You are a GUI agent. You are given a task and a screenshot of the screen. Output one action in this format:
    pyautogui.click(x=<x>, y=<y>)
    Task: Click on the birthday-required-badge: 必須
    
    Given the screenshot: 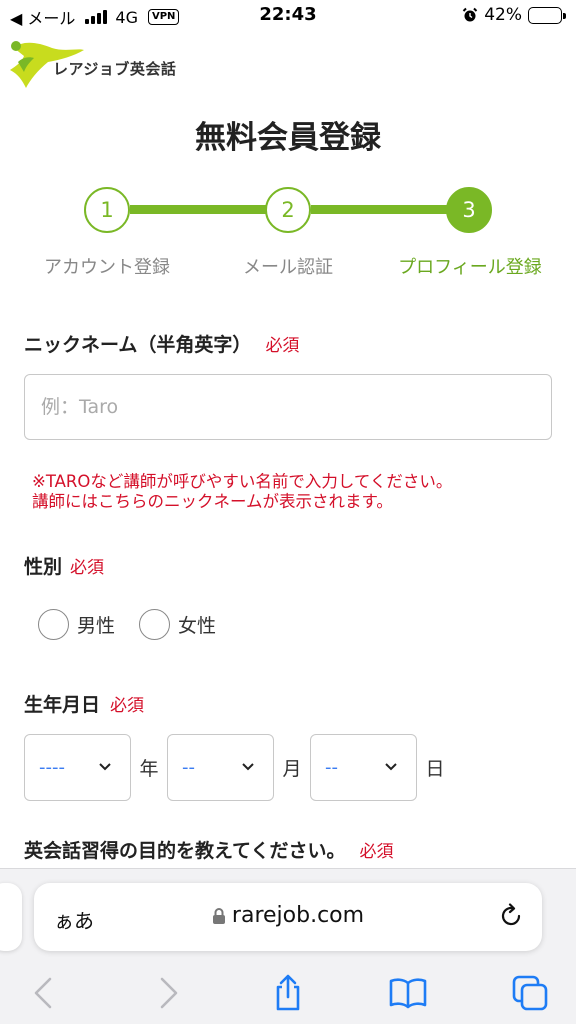 What is the action you would take?
    pyautogui.click(x=127, y=706)
    